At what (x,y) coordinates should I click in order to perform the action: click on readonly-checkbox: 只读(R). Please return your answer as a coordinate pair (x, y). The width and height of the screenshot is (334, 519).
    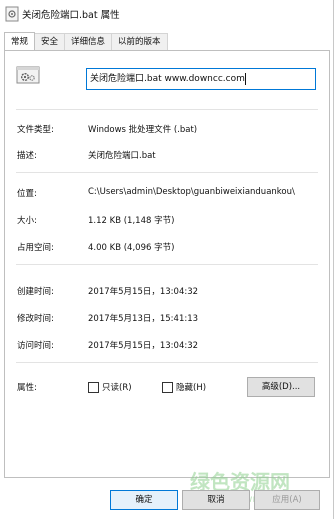
    Looking at the image, I should click on (110, 387).